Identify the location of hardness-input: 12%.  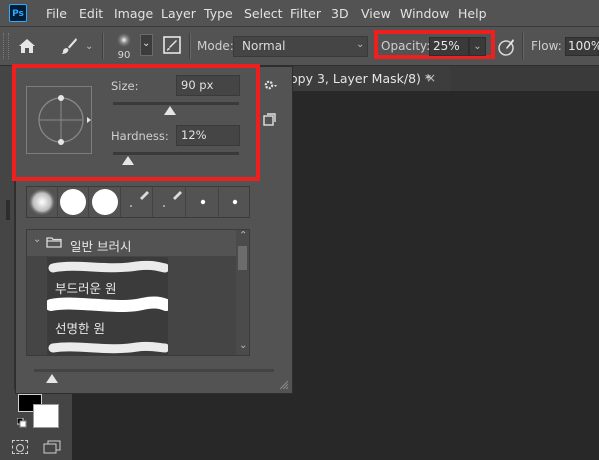
(208, 135).